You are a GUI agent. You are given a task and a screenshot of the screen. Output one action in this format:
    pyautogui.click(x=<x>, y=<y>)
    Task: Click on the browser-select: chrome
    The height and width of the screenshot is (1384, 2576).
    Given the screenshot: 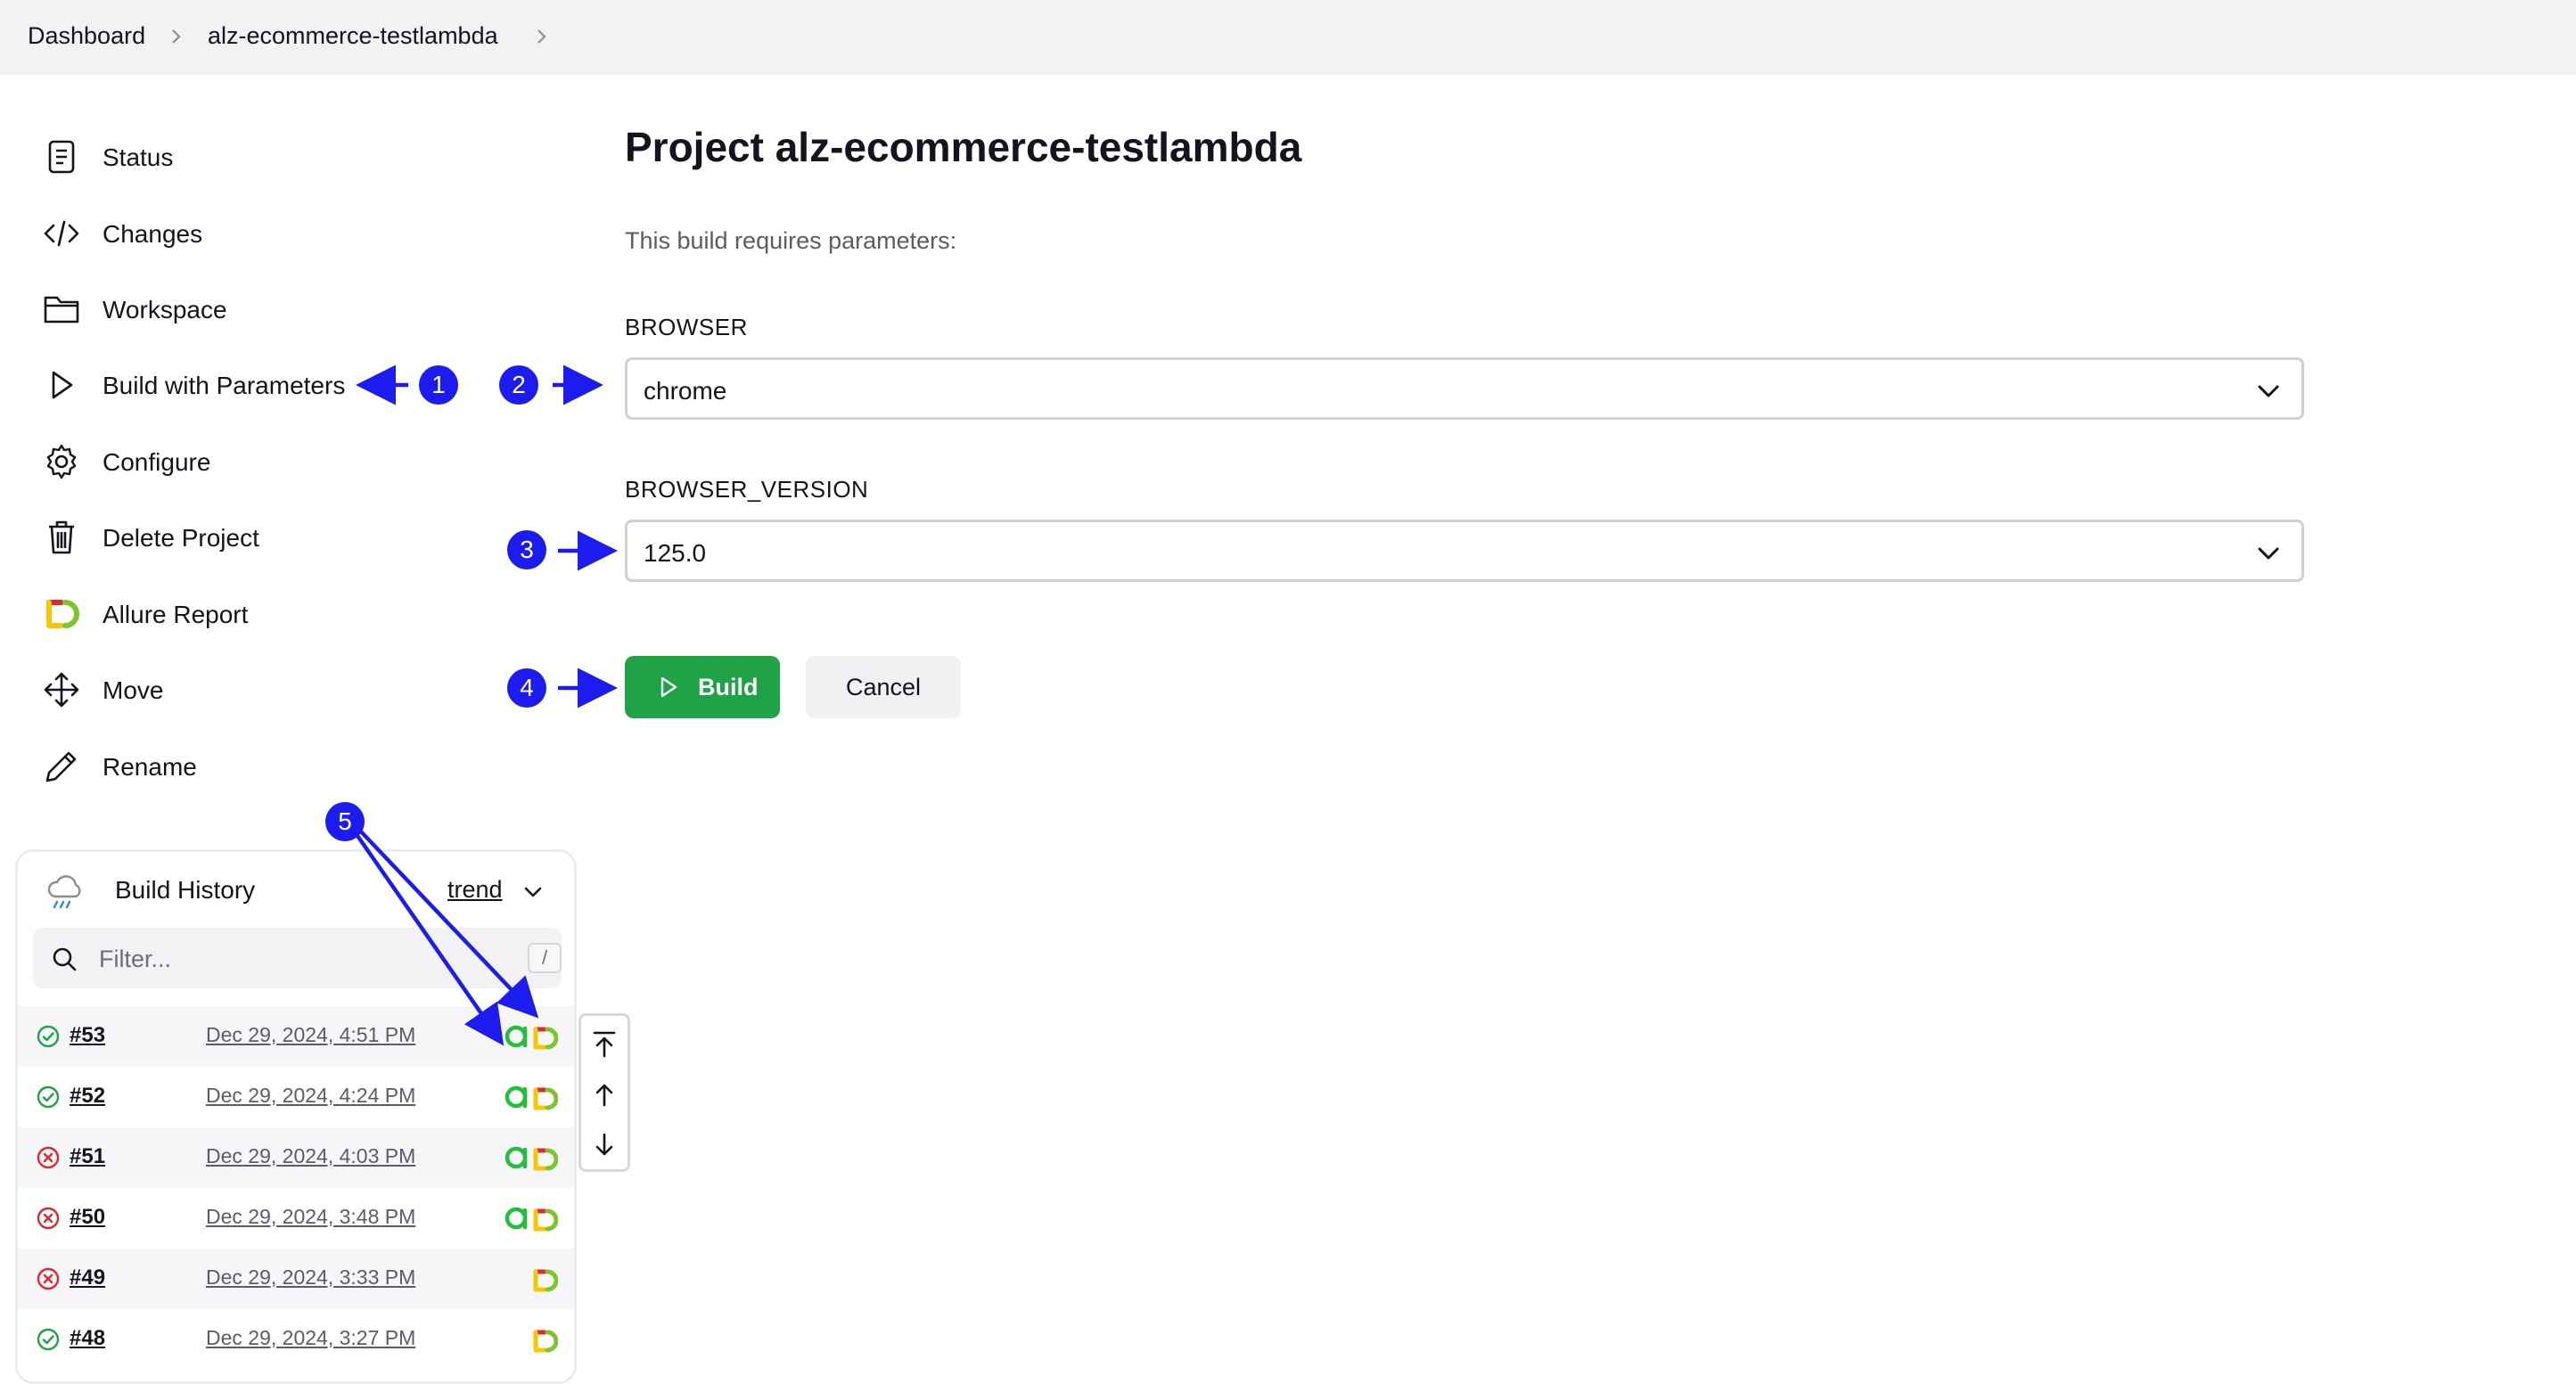 What is the action you would take?
    pyautogui.click(x=1465, y=389)
    